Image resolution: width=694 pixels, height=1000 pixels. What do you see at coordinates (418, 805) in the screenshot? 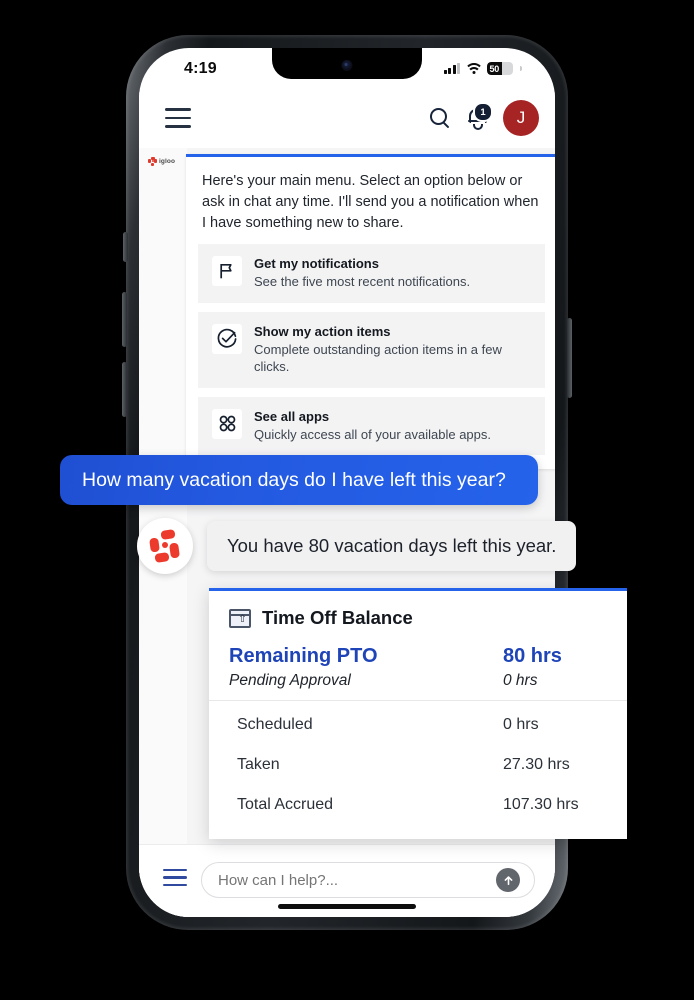
I see `table-row: Total Accrued 107.30 hrs` at bounding box center [418, 805].